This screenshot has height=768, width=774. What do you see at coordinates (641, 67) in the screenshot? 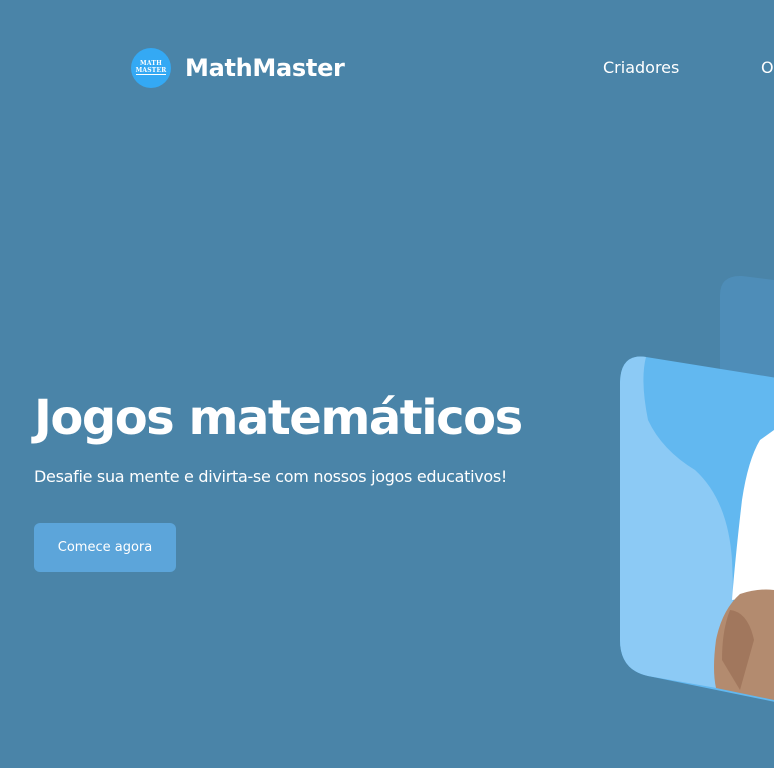
I see `nav-link-criadores: Criadores` at bounding box center [641, 67].